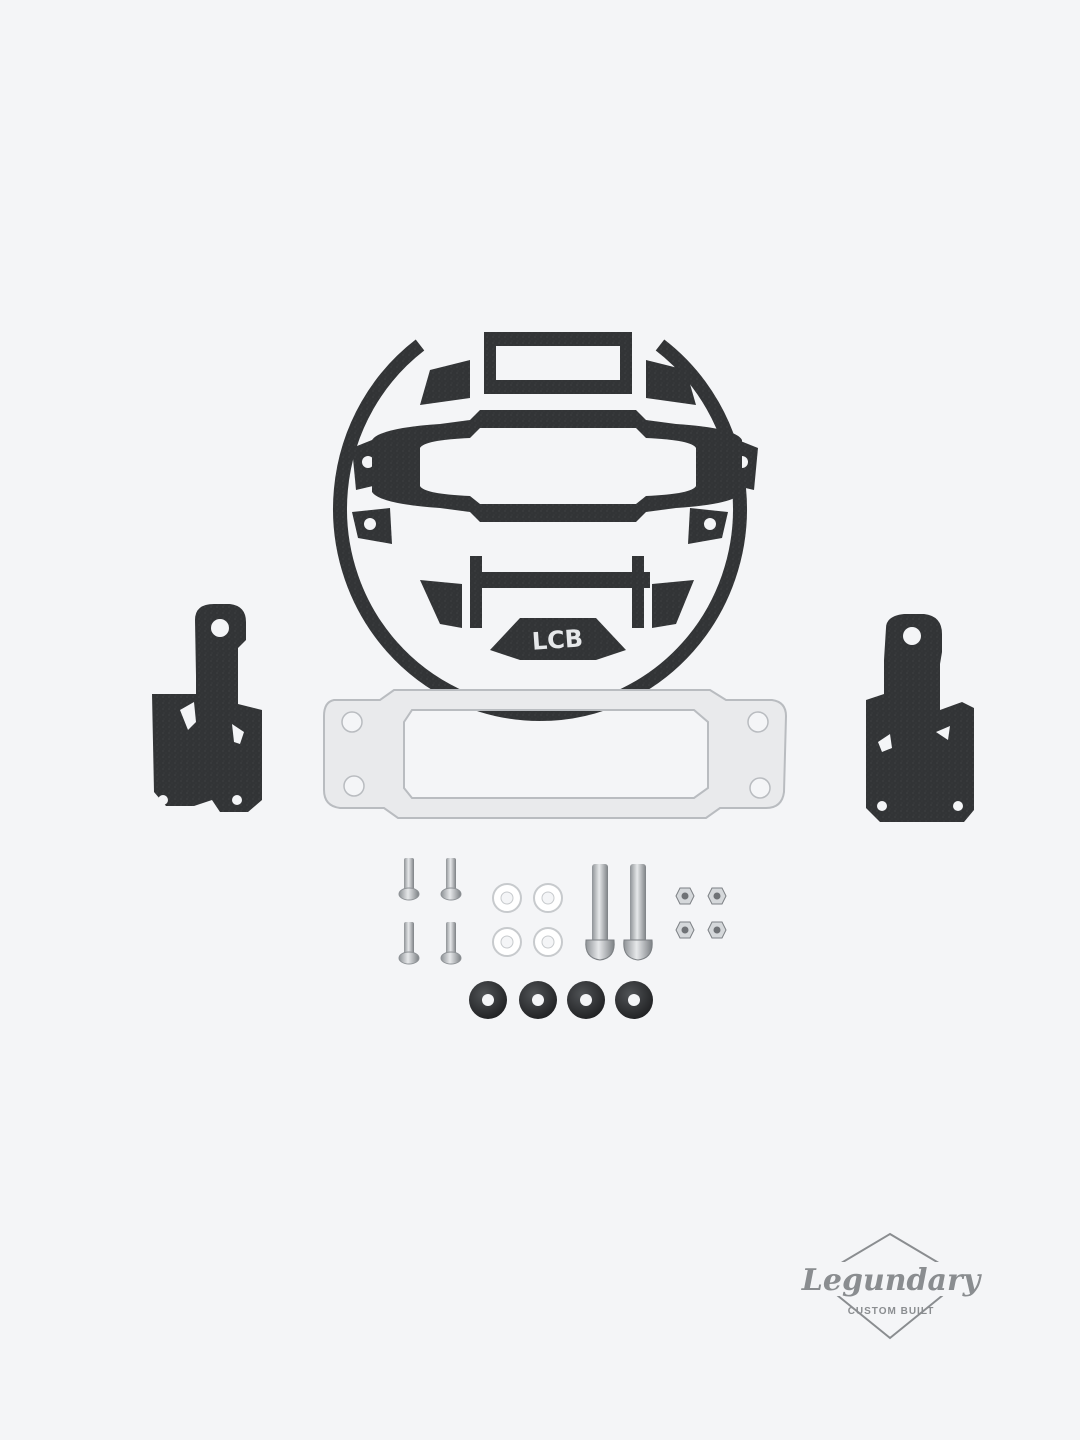 Image resolution: width=1080 pixels, height=1440 pixels. Describe the element at coordinates (701, 913) in the screenshot. I see `hex-nut-icon` at that location.